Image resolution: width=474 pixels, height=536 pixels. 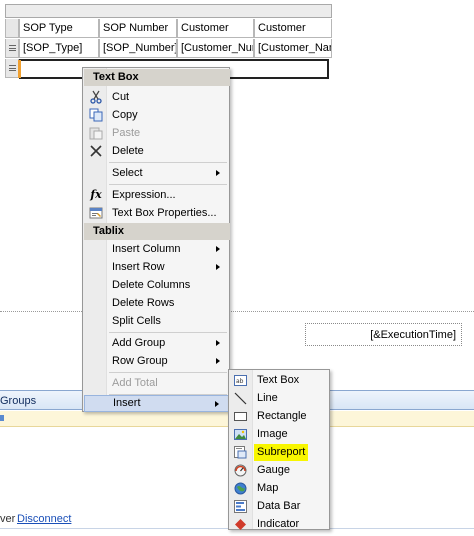 What do you see at coordinates (240, 524) in the screenshot?
I see `indicator-diamond-icon` at bounding box center [240, 524].